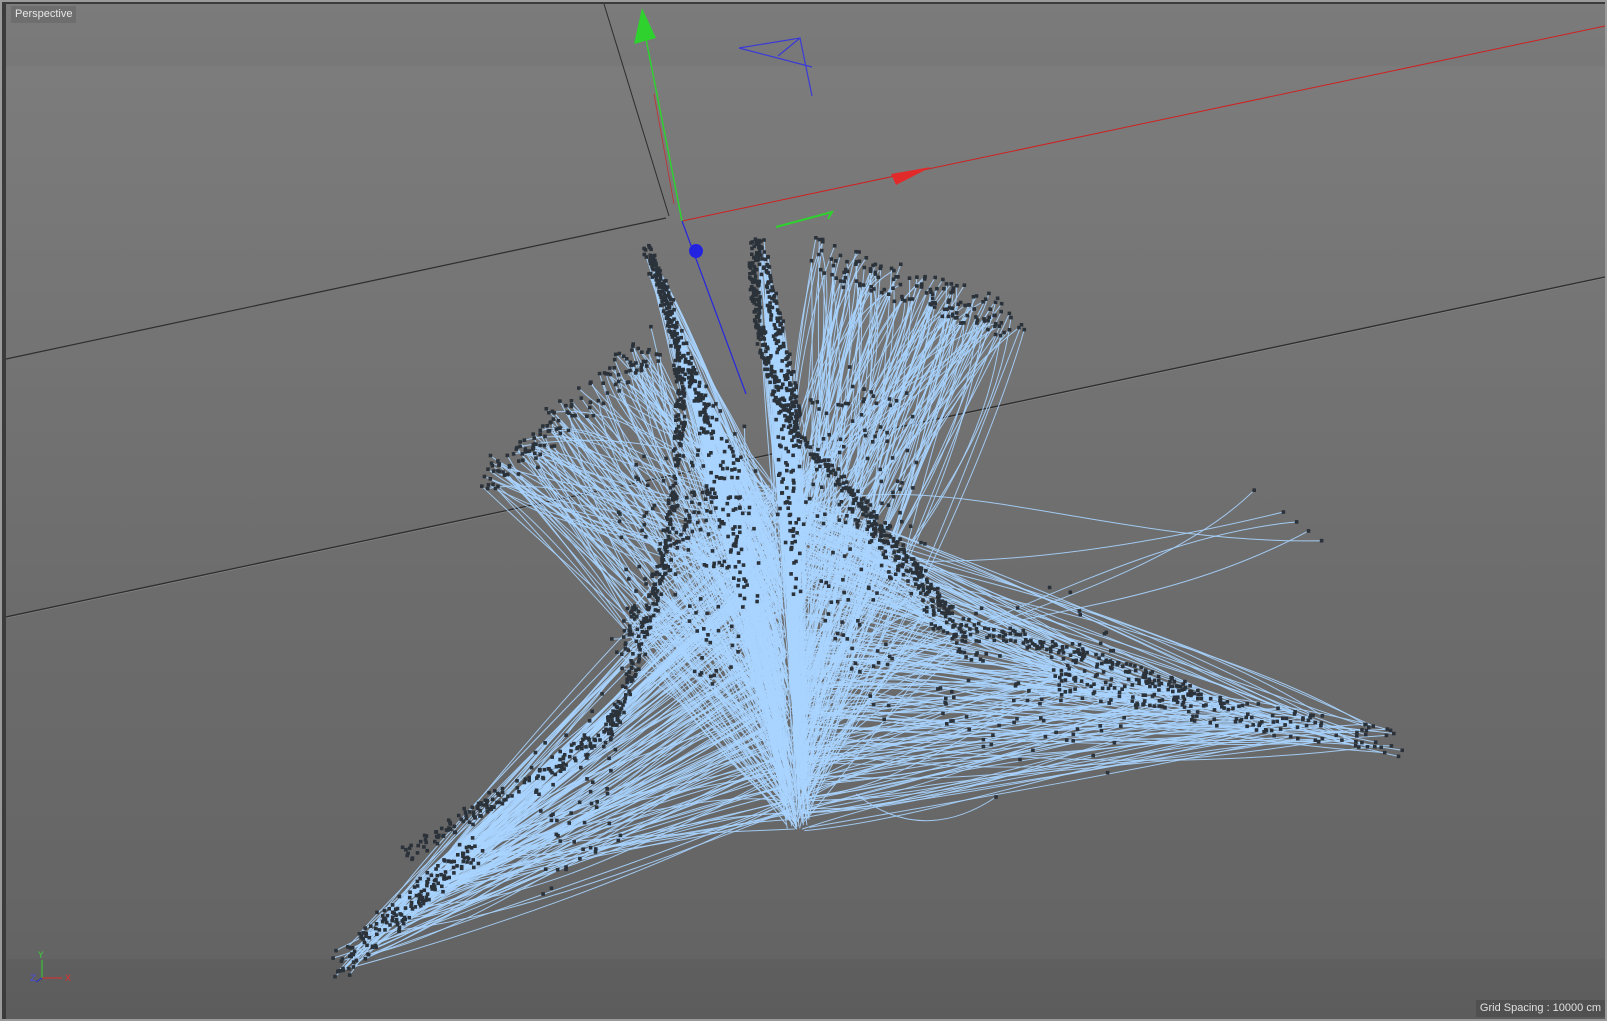  Describe the element at coordinates (645, 26) in the screenshot. I see `y-axis-arrow-icon` at that location.